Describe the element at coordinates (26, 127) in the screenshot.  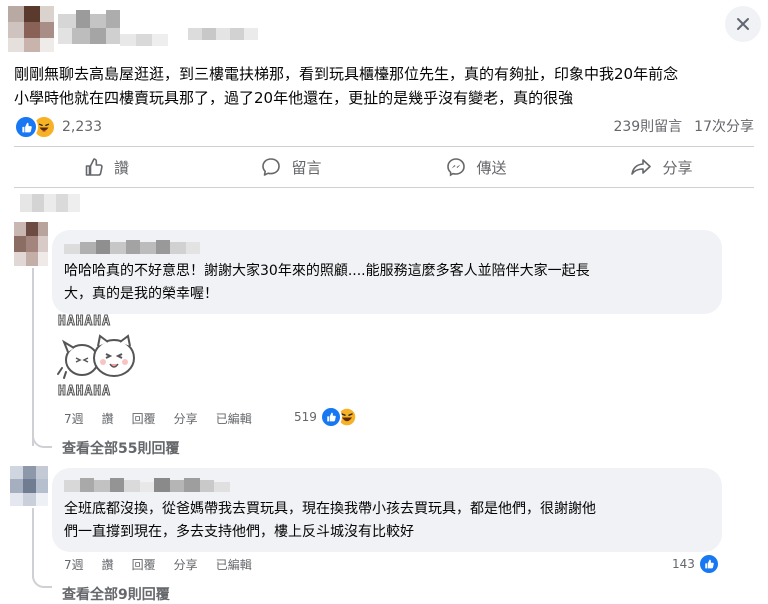
I see `like-reaction-icon` at that location.